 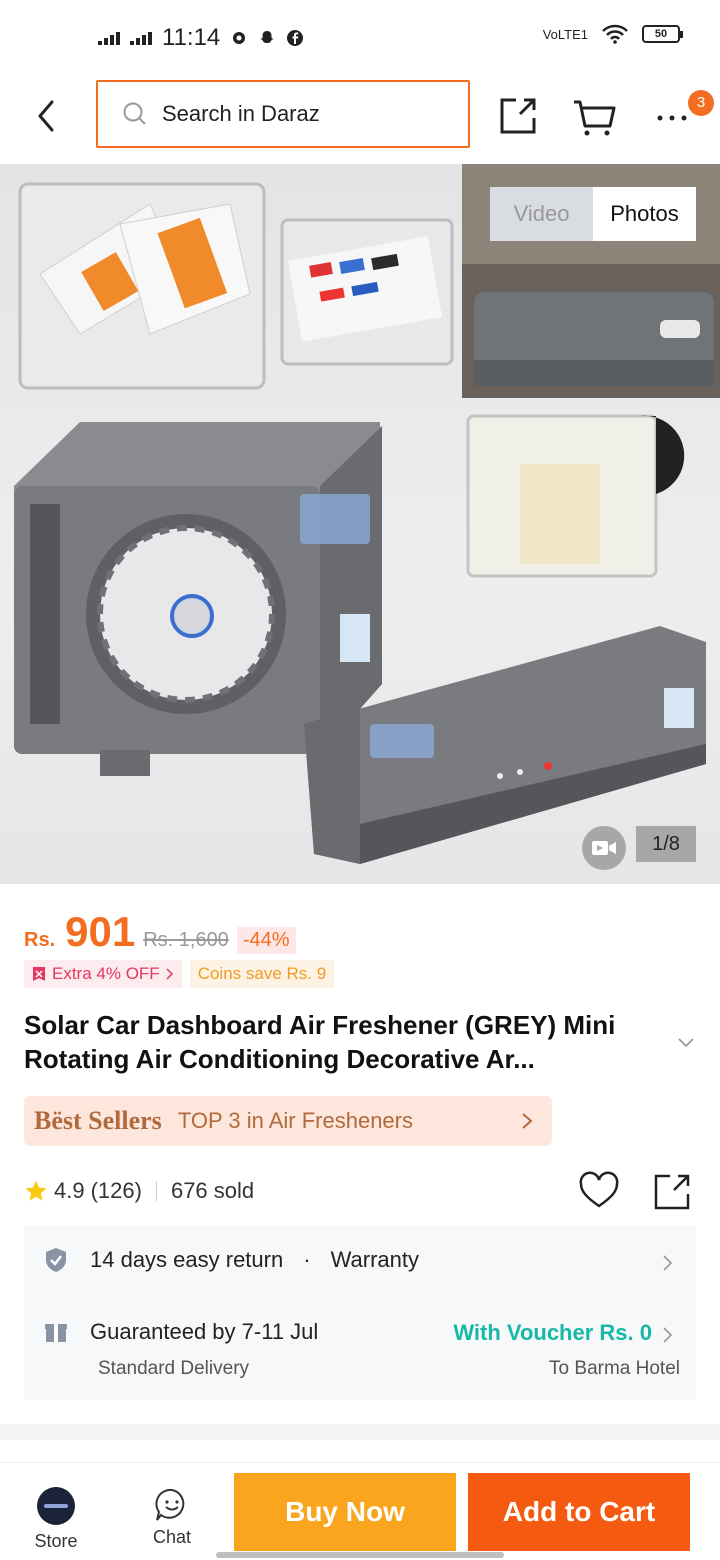 I want to click on search-input, so click(x=307, y=114).